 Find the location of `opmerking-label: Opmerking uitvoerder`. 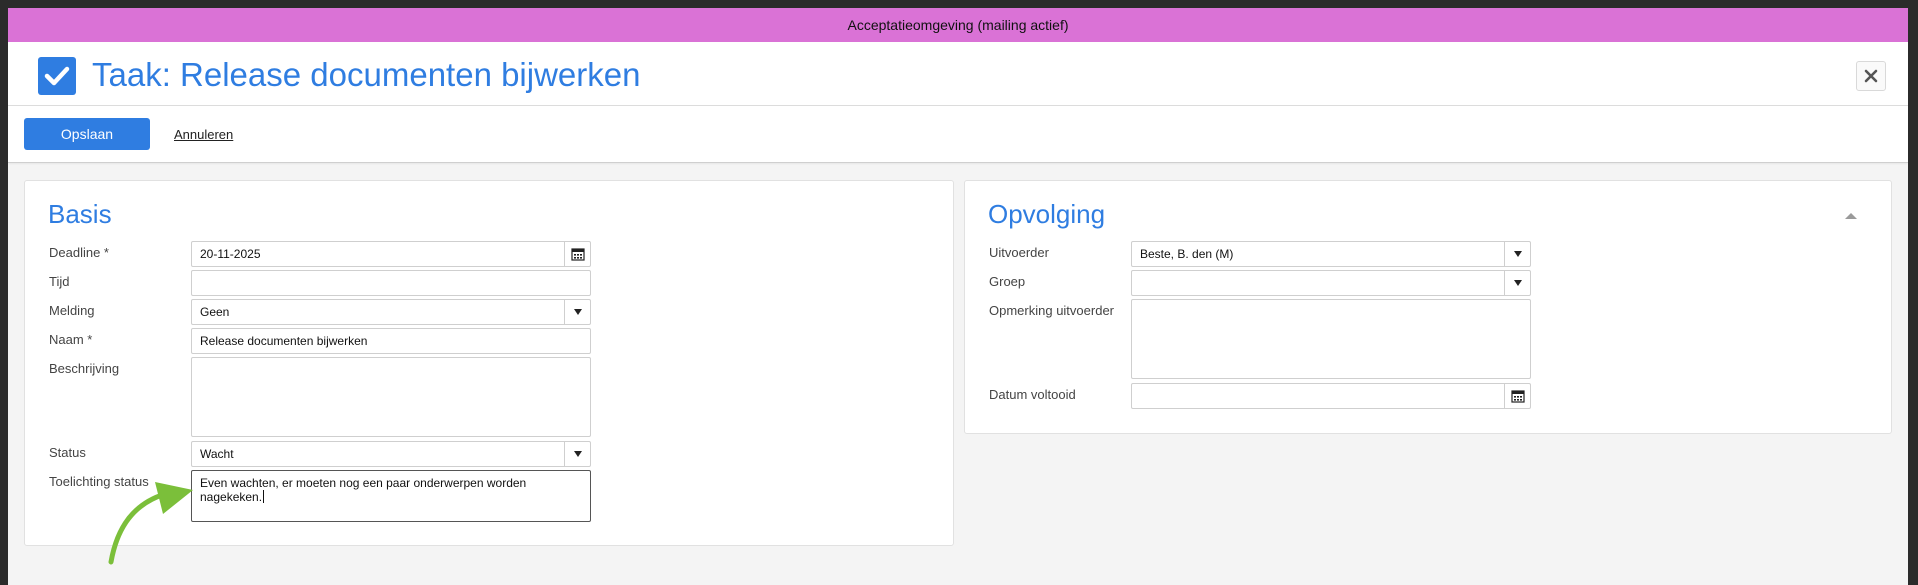

opmerking-label: Opmerking uitvoerder is located at coordinates (1051, 310).